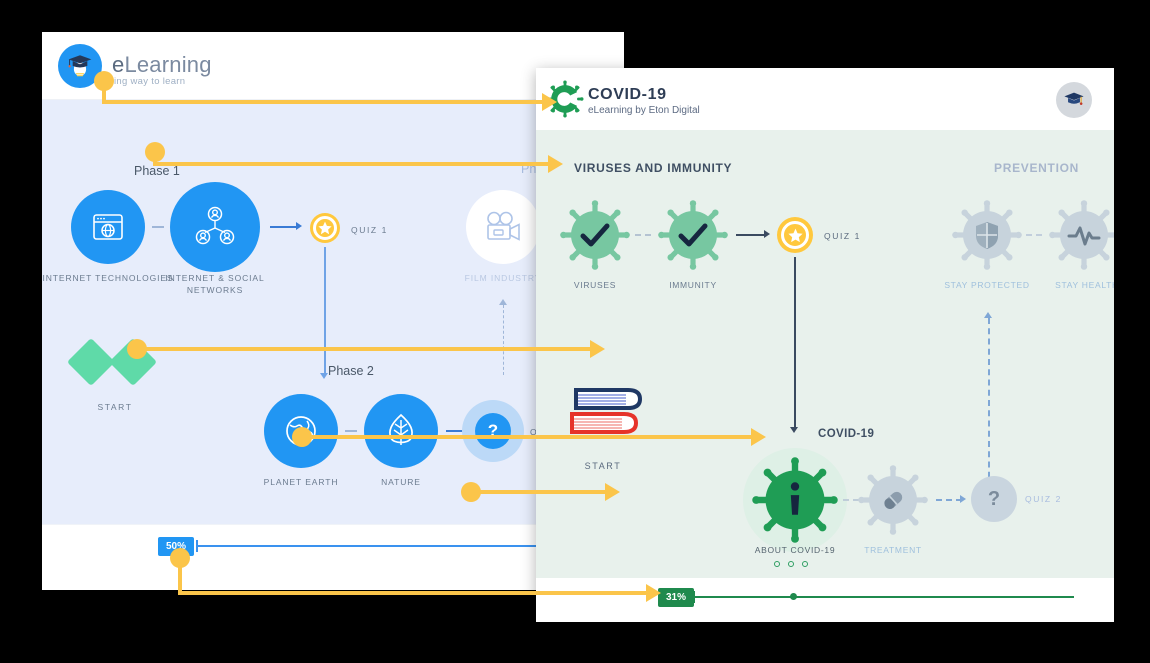 The image size is (1150, 663). What do you see at coordinates (644, 110) in the screenshot?
I see `covid19-window-subtitle: eLearning by Eton Digital` at bounding box center [644, 110].